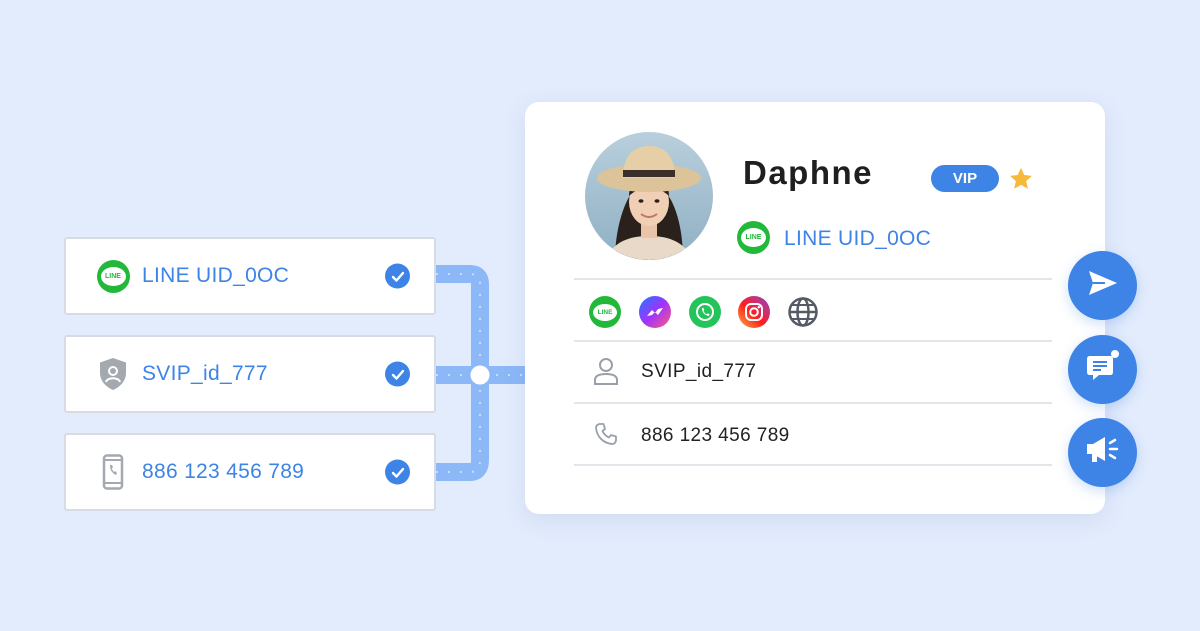 The height and width of the screenshot is (631, 1200). I want to click on chat-message-icon, so click(1103, 369).